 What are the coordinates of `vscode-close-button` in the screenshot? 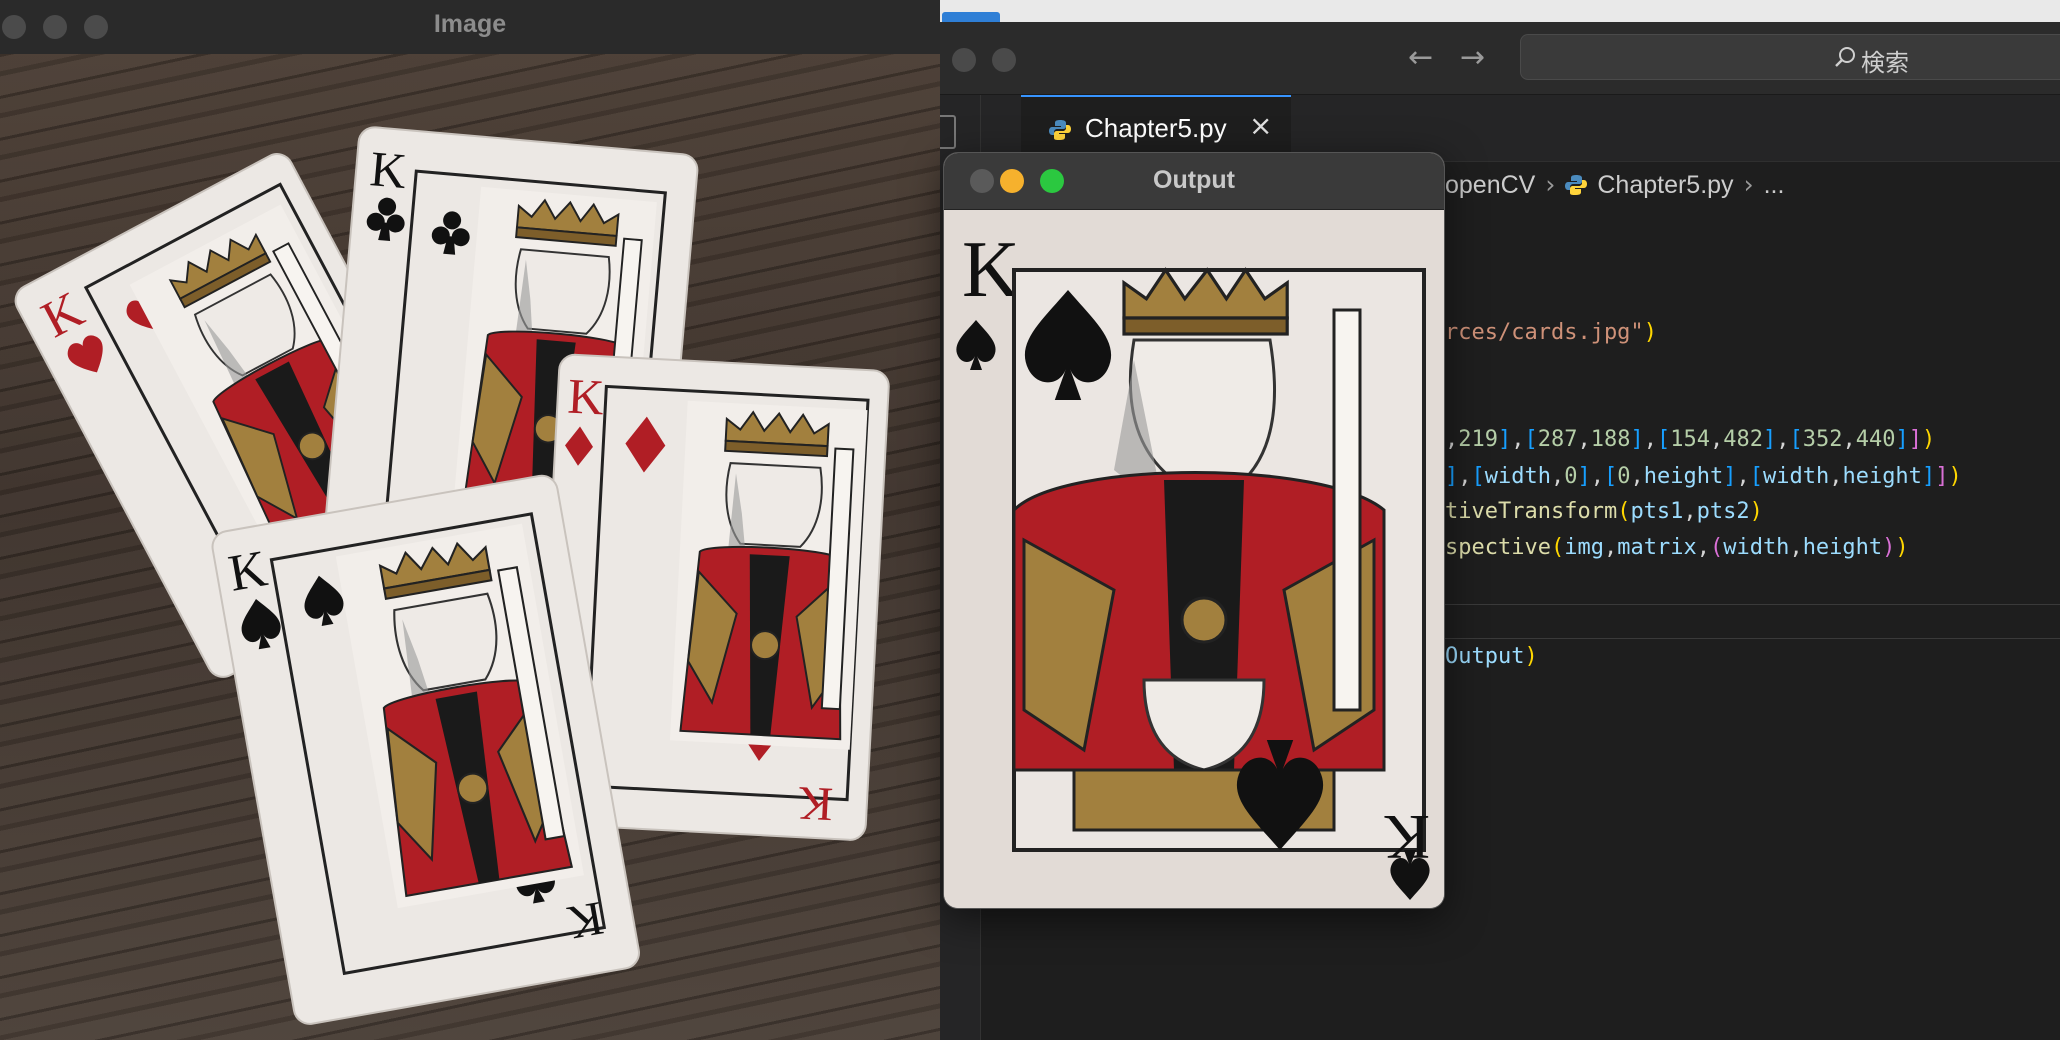 It's located at (964, 60).